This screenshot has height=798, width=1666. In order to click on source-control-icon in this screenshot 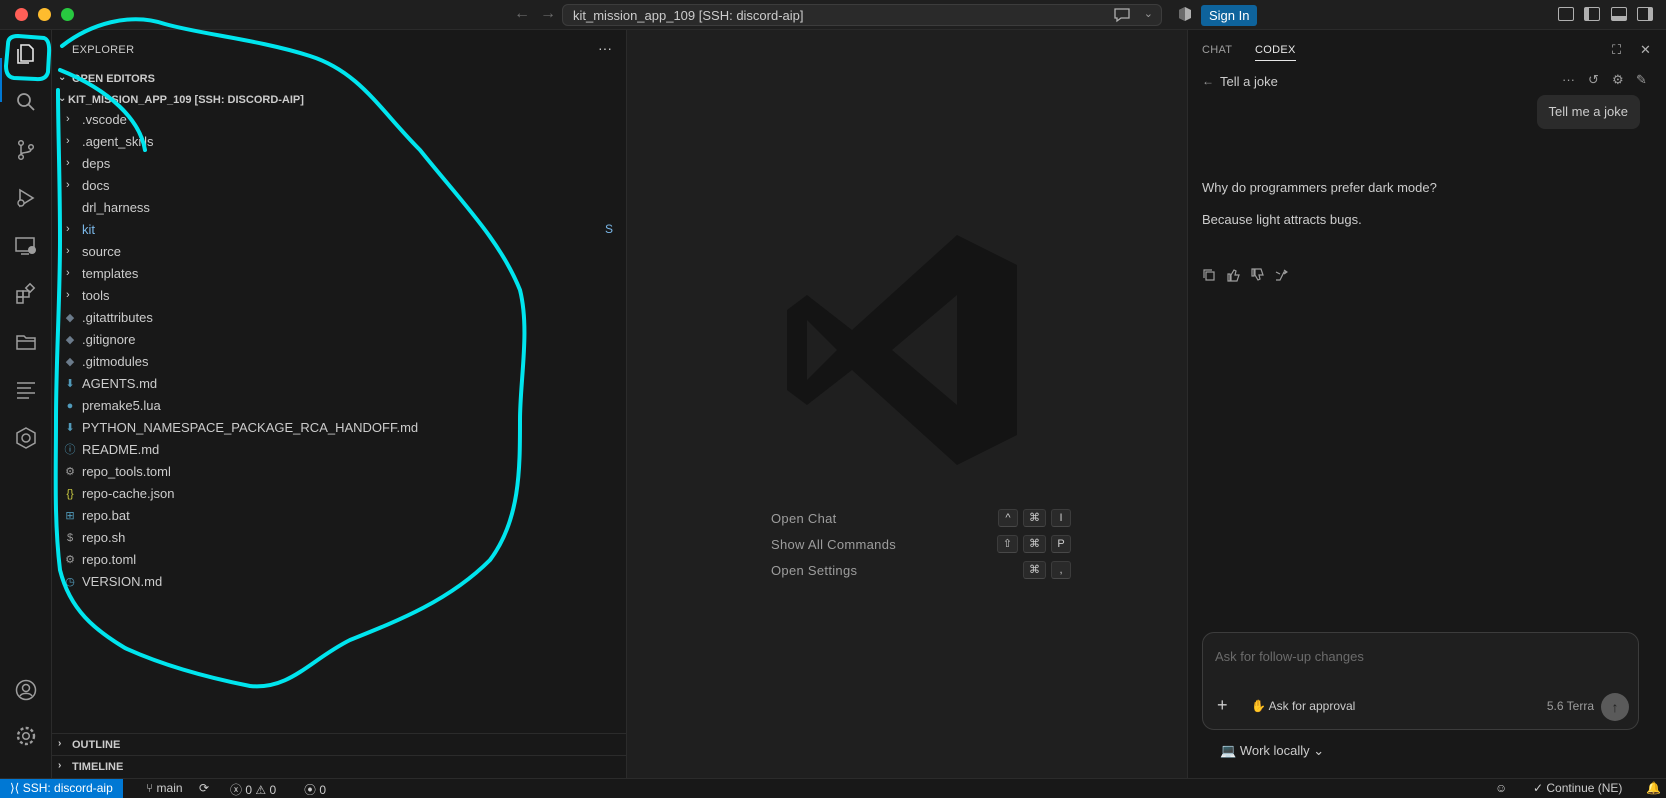, I will do `click(26, 150)`.